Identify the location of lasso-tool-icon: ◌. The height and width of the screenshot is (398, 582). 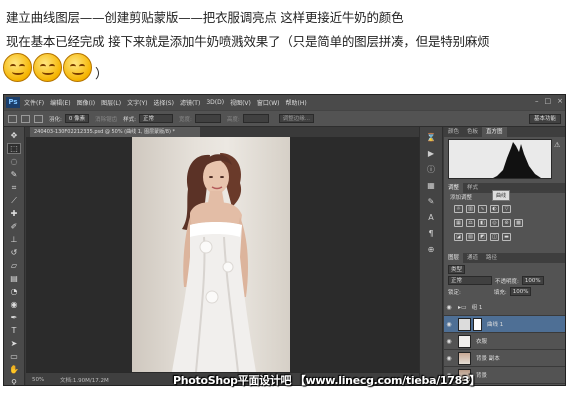
(14, 161).